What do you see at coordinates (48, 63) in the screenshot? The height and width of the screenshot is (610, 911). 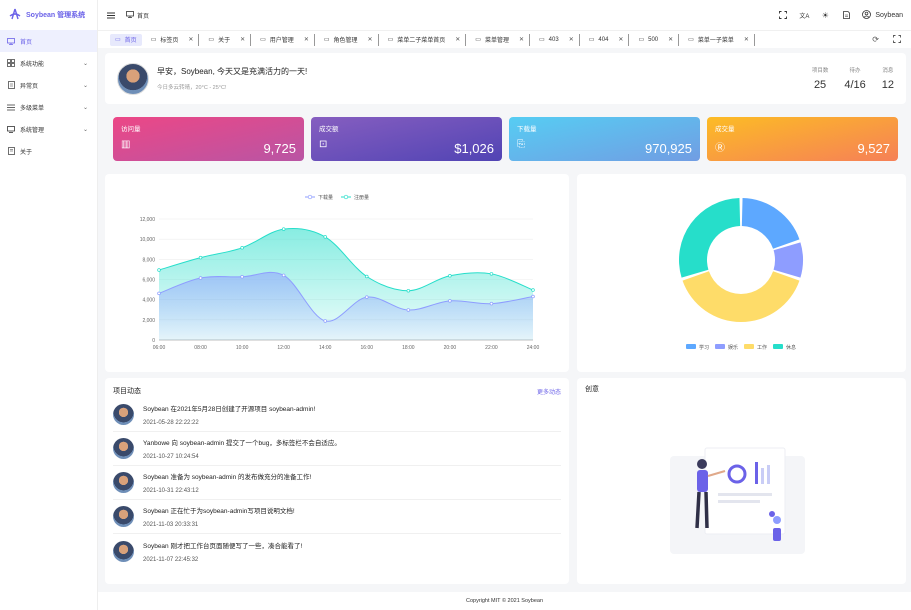 I see `sidebar-item: 系统功能 ⌄` at bounding box center [48, 63].